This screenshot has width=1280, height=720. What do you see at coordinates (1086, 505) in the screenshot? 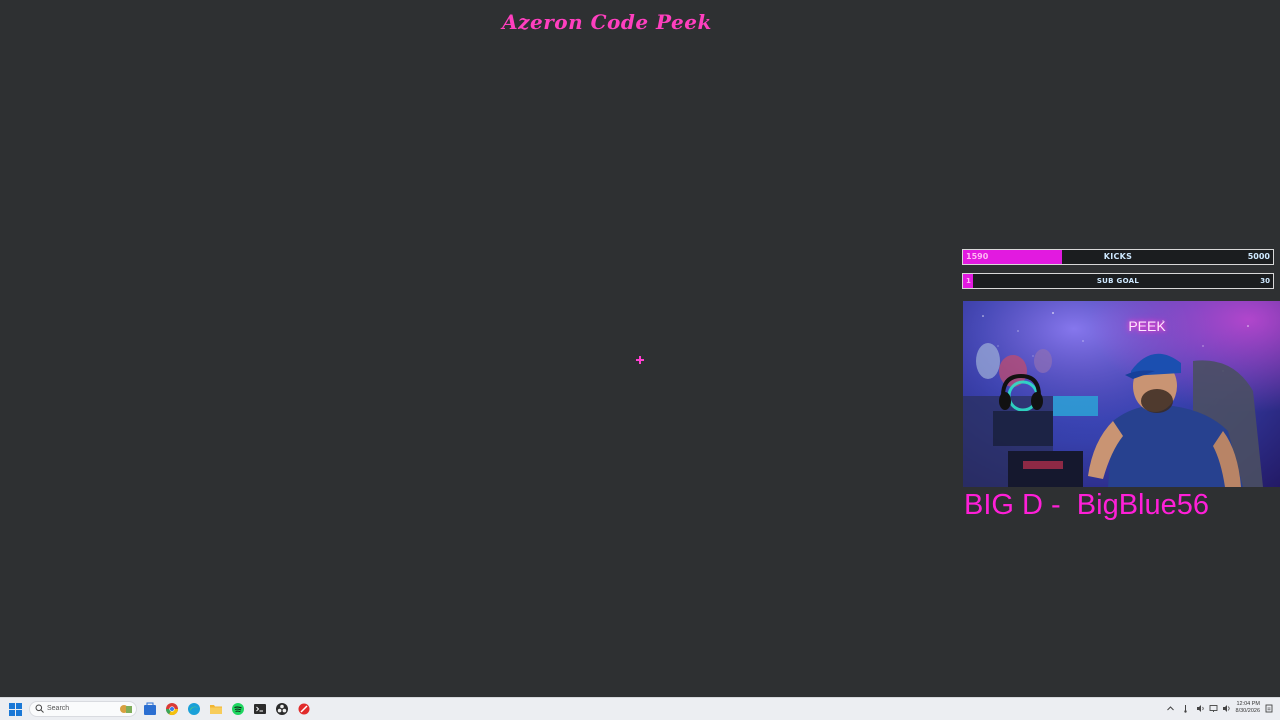
I see `streamer-name: BIG D - BigBlue56` at bounding box center [1086, 505].